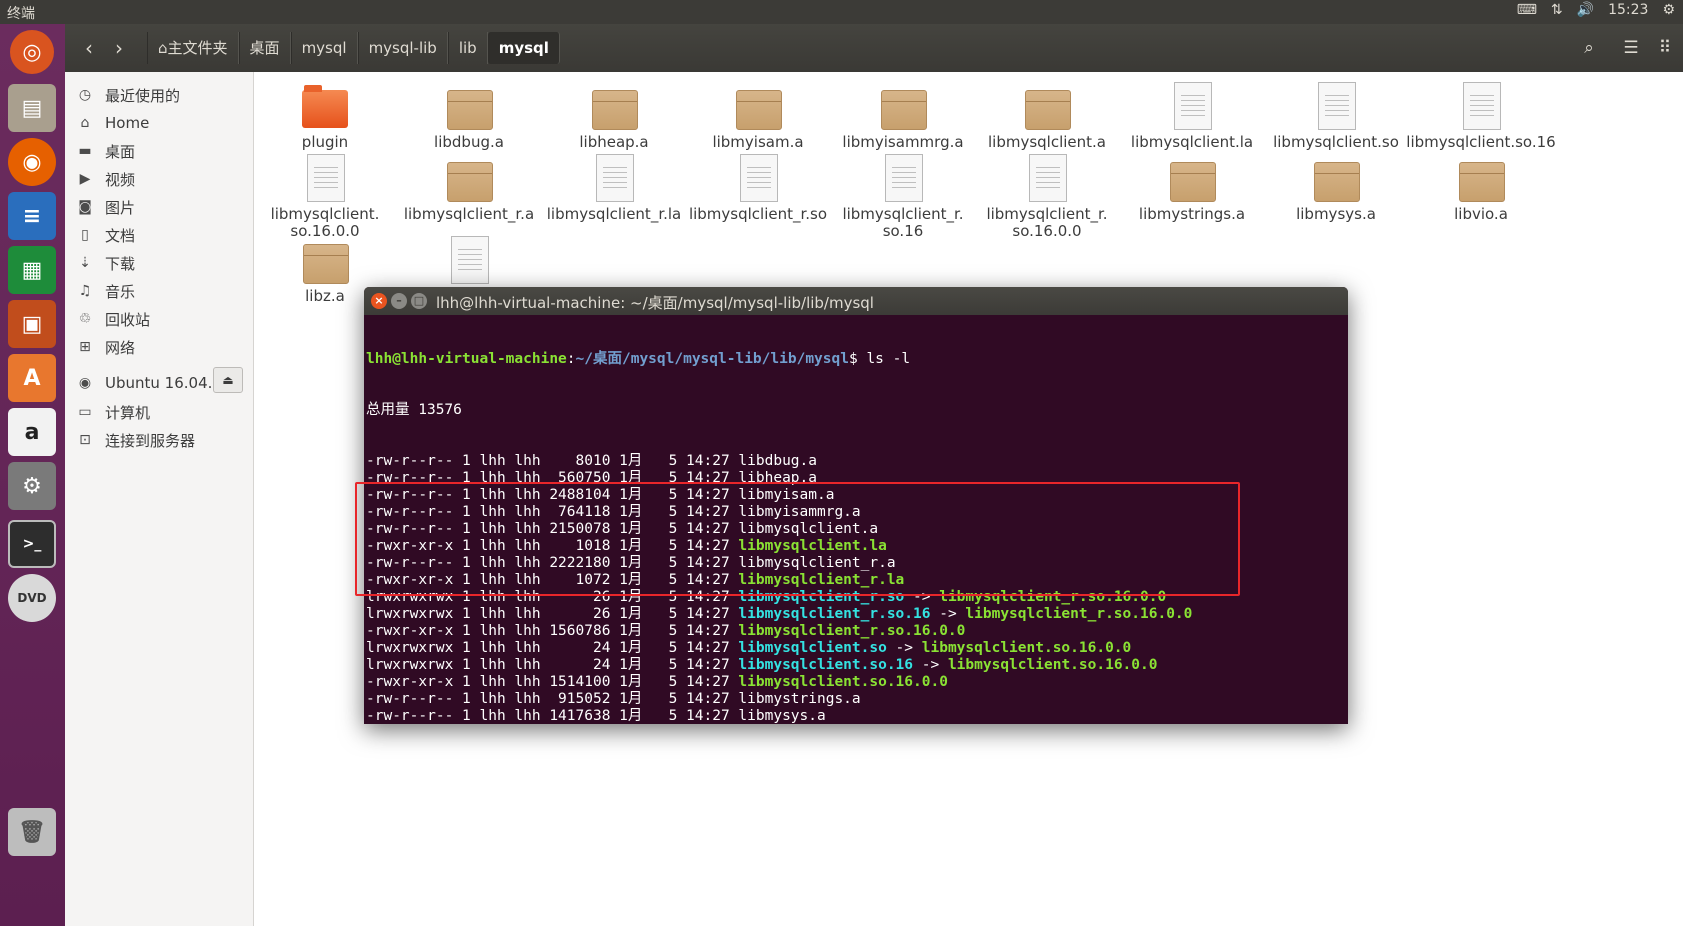 The image size is (1683, 926). I want to click on ls-entry-name: libmysqlclient.so.16.0.0, so click(843, 682).